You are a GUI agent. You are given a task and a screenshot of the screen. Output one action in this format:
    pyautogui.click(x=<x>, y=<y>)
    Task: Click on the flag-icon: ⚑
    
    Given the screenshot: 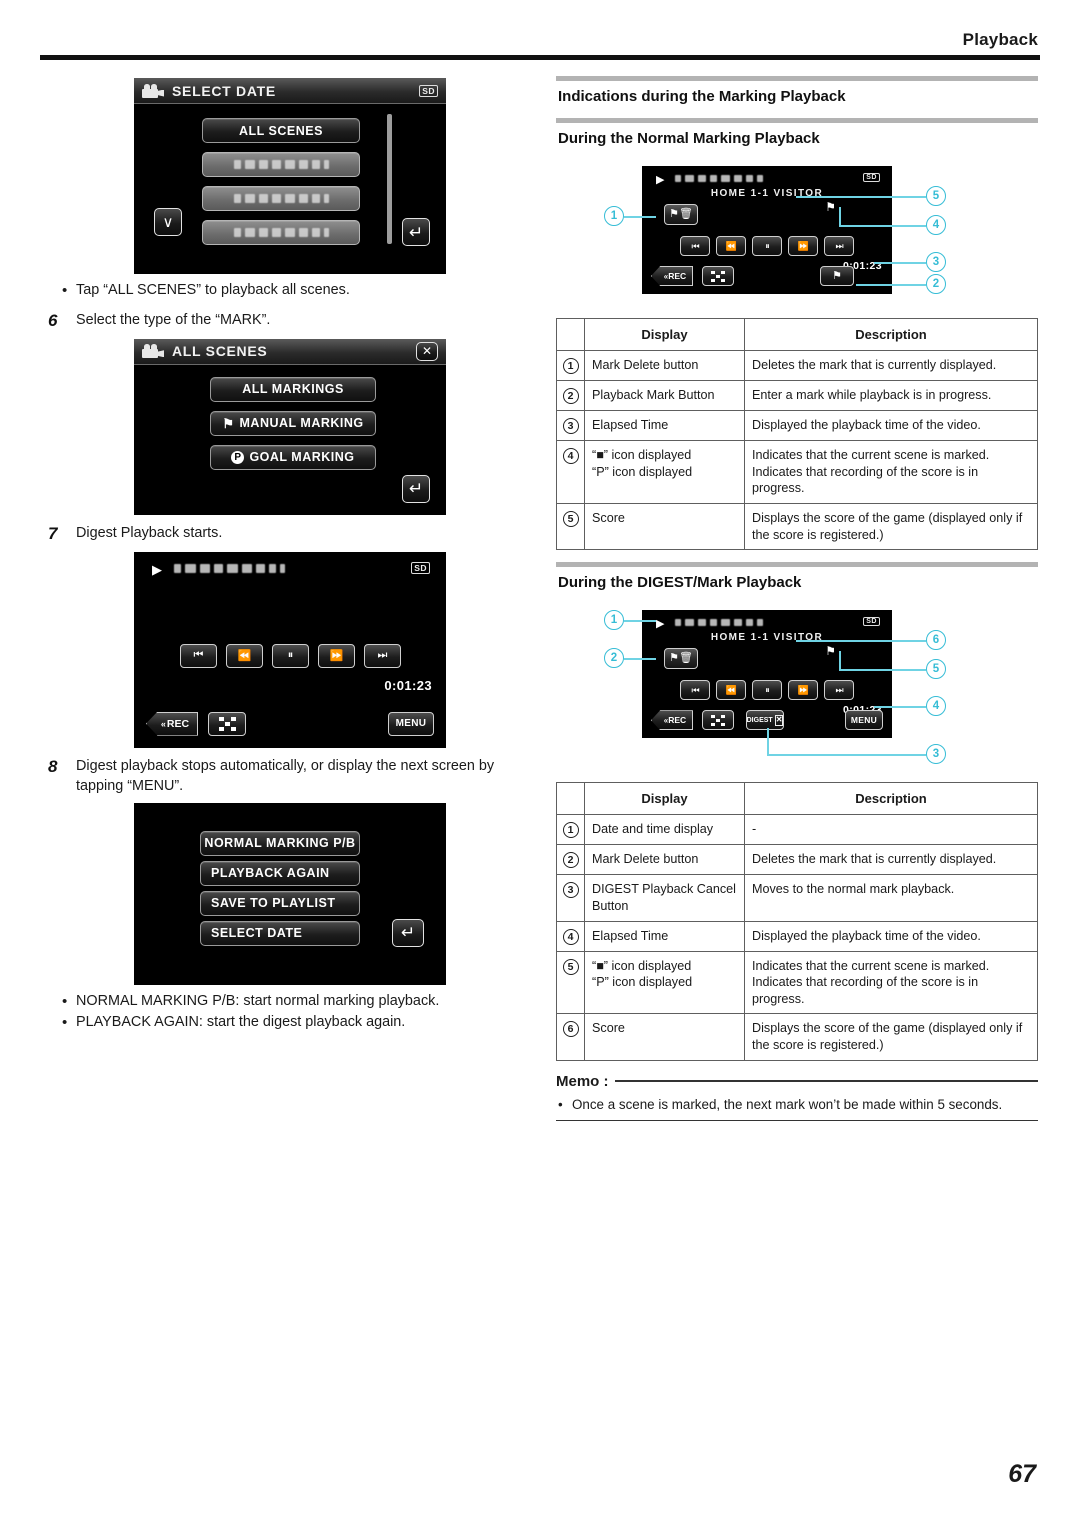 What is the action you would take?
    pyautogui.click(x=228, y=423)
    